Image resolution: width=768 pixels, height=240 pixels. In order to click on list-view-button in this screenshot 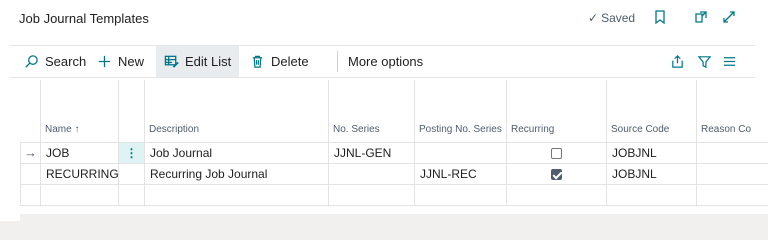, I will do `click(729, 61)`.